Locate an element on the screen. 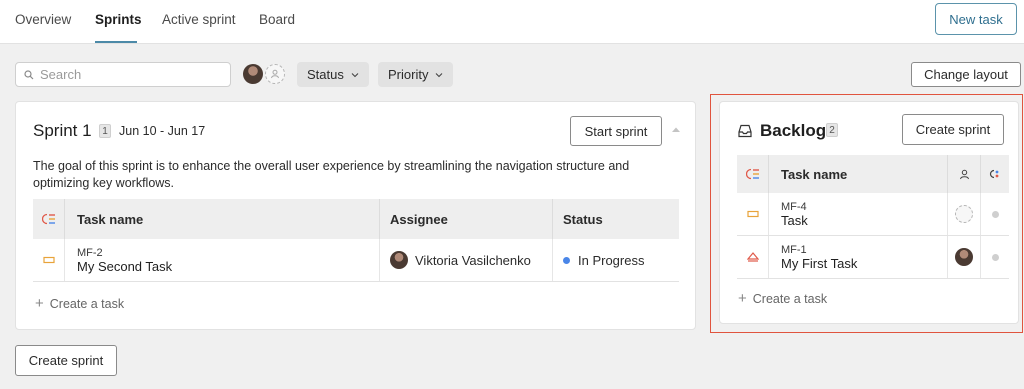 The height and width of the screenshot is (389, 1024). status-column-header: Status is located at coordinates (616, 219).